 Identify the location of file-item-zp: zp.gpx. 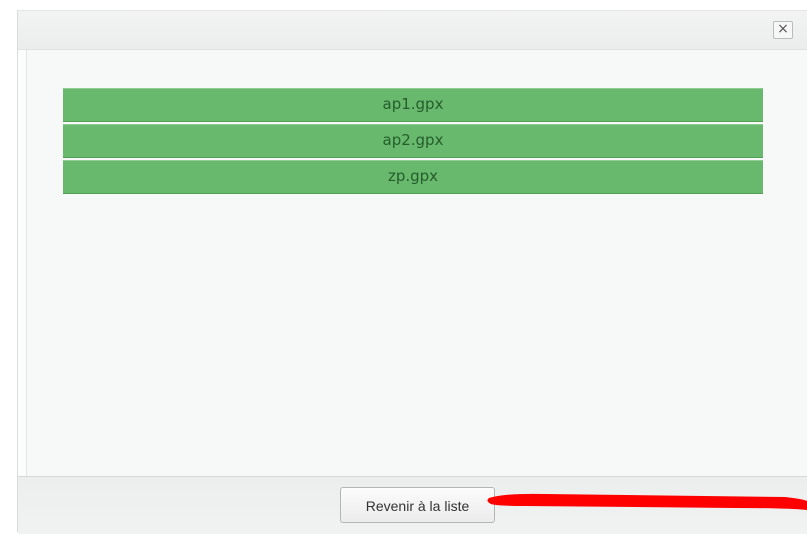
(413, 177).